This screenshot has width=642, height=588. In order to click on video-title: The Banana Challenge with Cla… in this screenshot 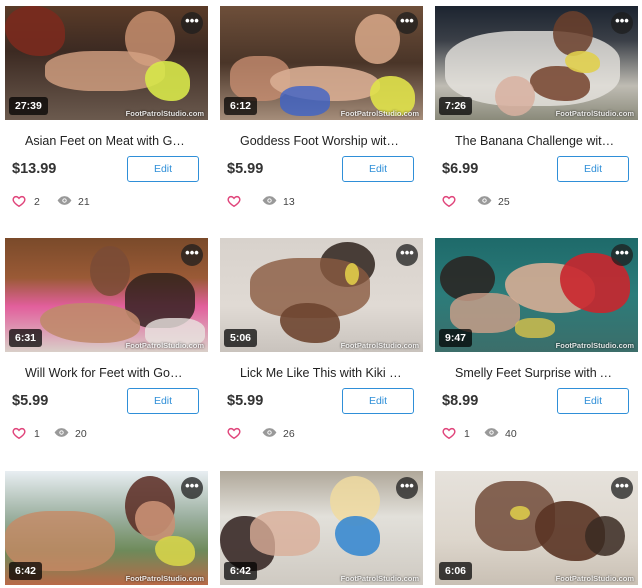, I will do `click(536, 142)`.